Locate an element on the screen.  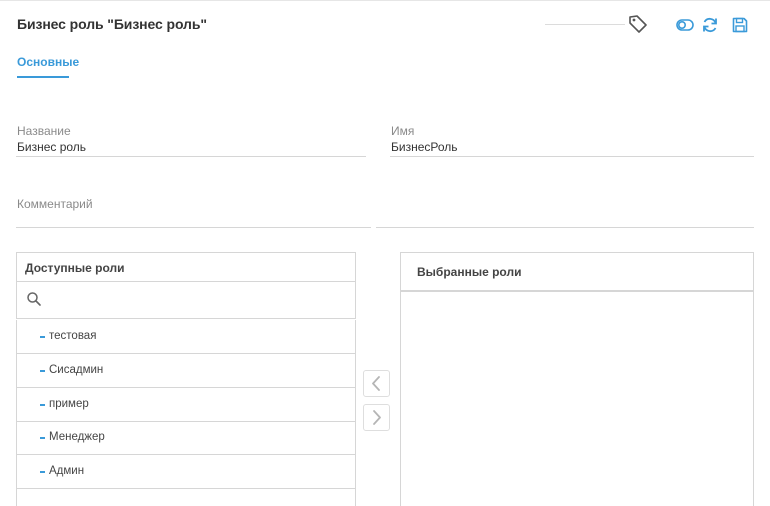
search-input is located at coordinates (199, 300).